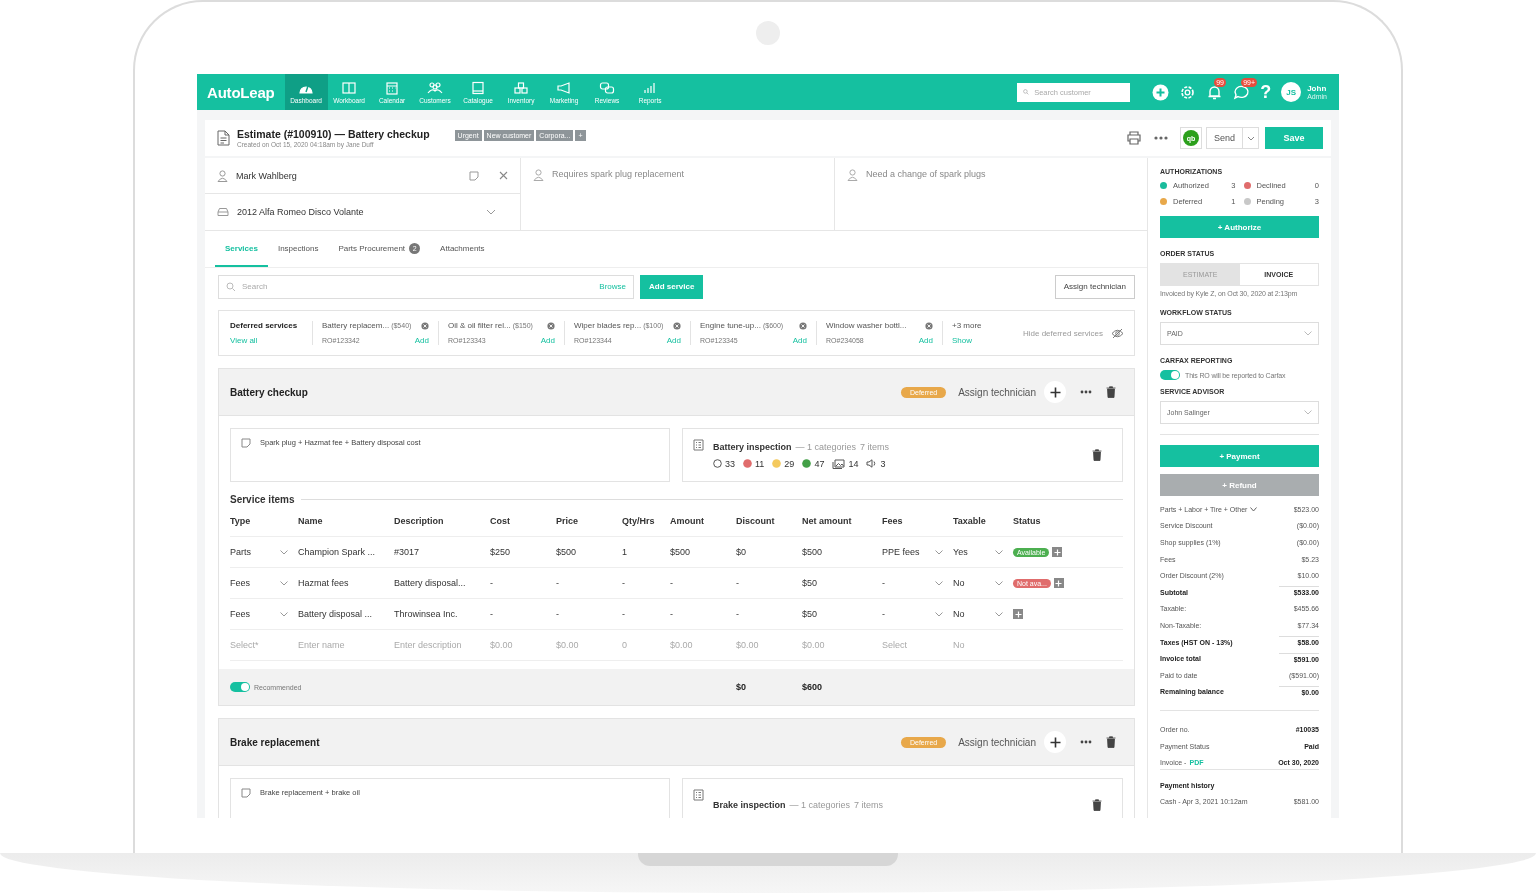 This screenshot has width=1536, height=893. What do you see at coordinates (672, 286) in the screenshot?
I see `add-service-button: Add service` at bounding box center [672, 286].